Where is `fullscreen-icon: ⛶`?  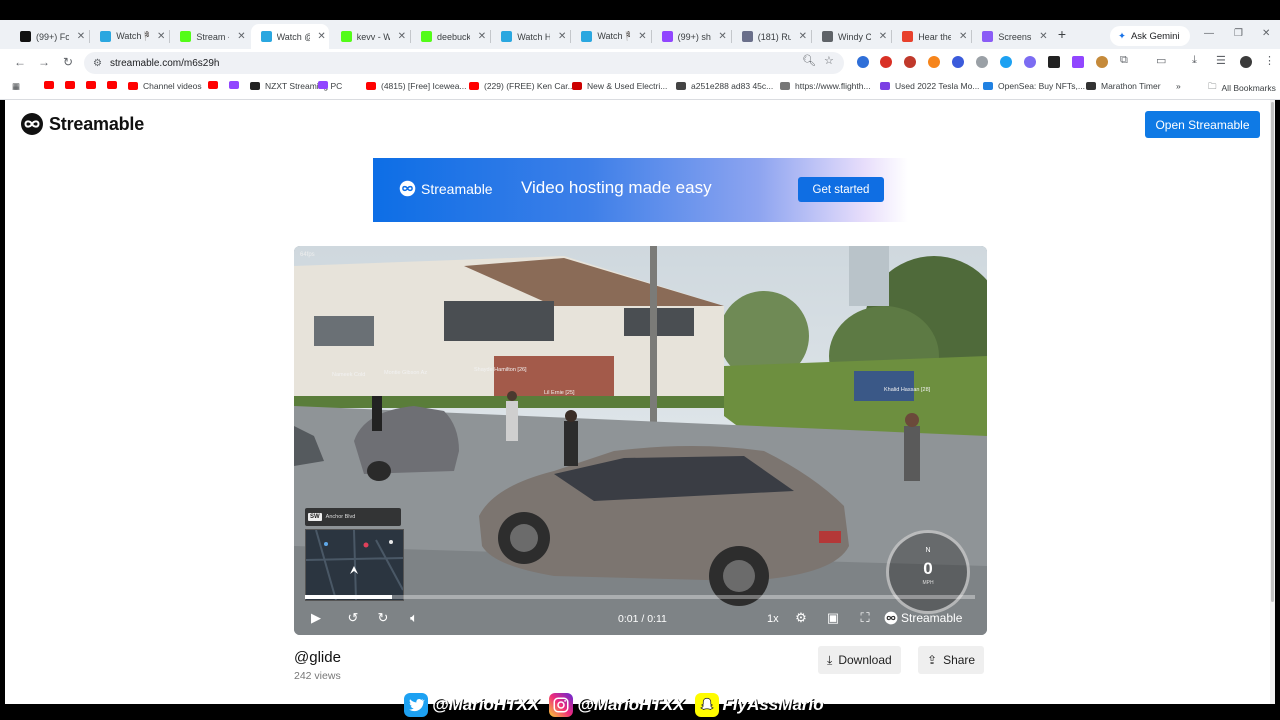 fullscreen-icon: ⛶ is located at coordinates (865, 618).